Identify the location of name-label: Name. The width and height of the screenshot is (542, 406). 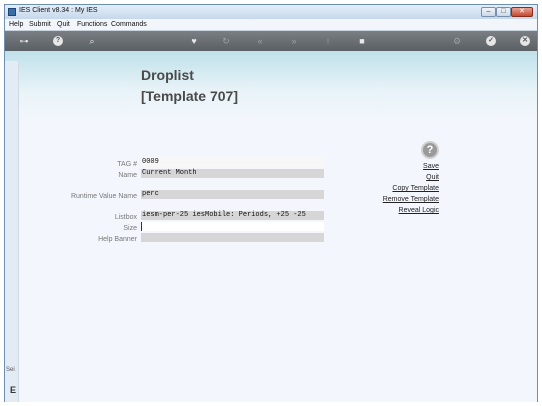
(127, 175).